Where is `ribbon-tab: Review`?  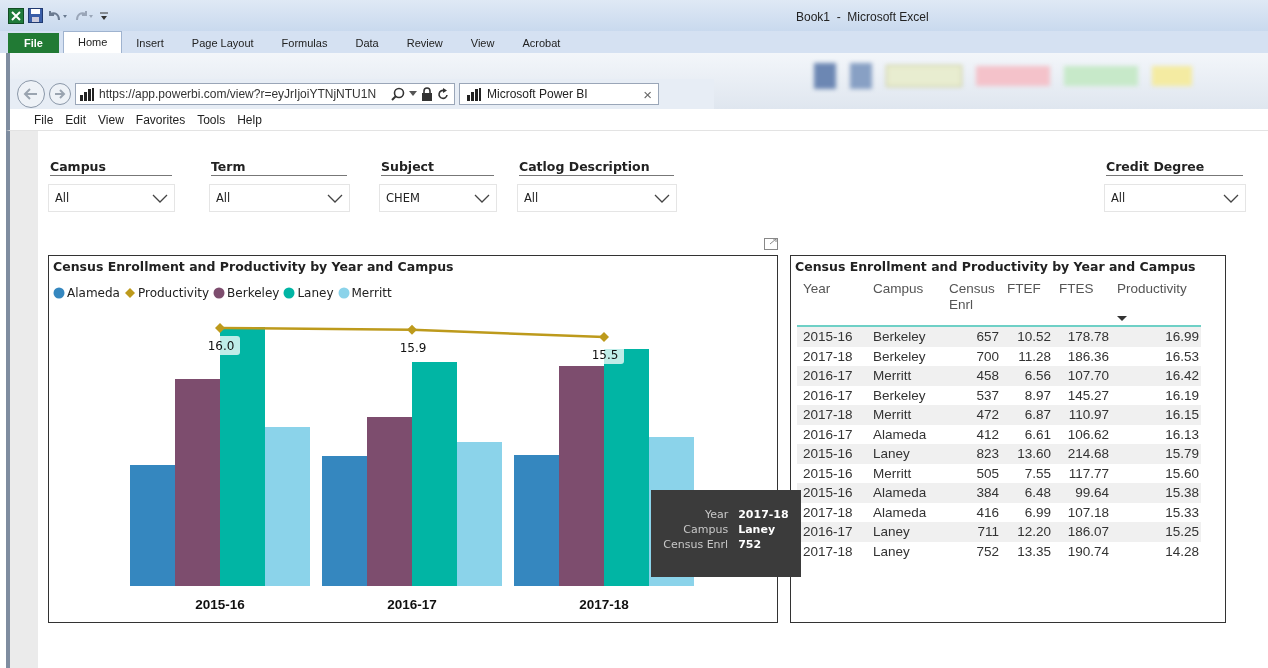
ribbon-tab: Review is located at coordinates (424, 43).